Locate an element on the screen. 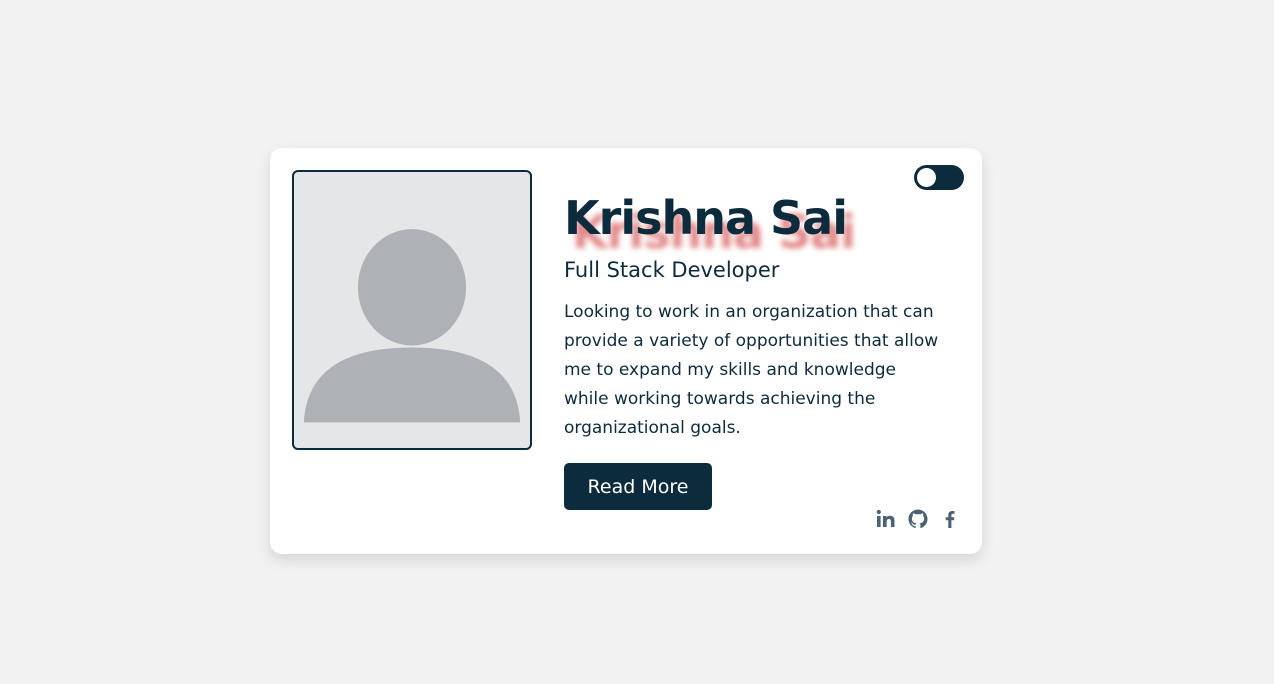  linkedin-icon is located at coordinates (885, 518).